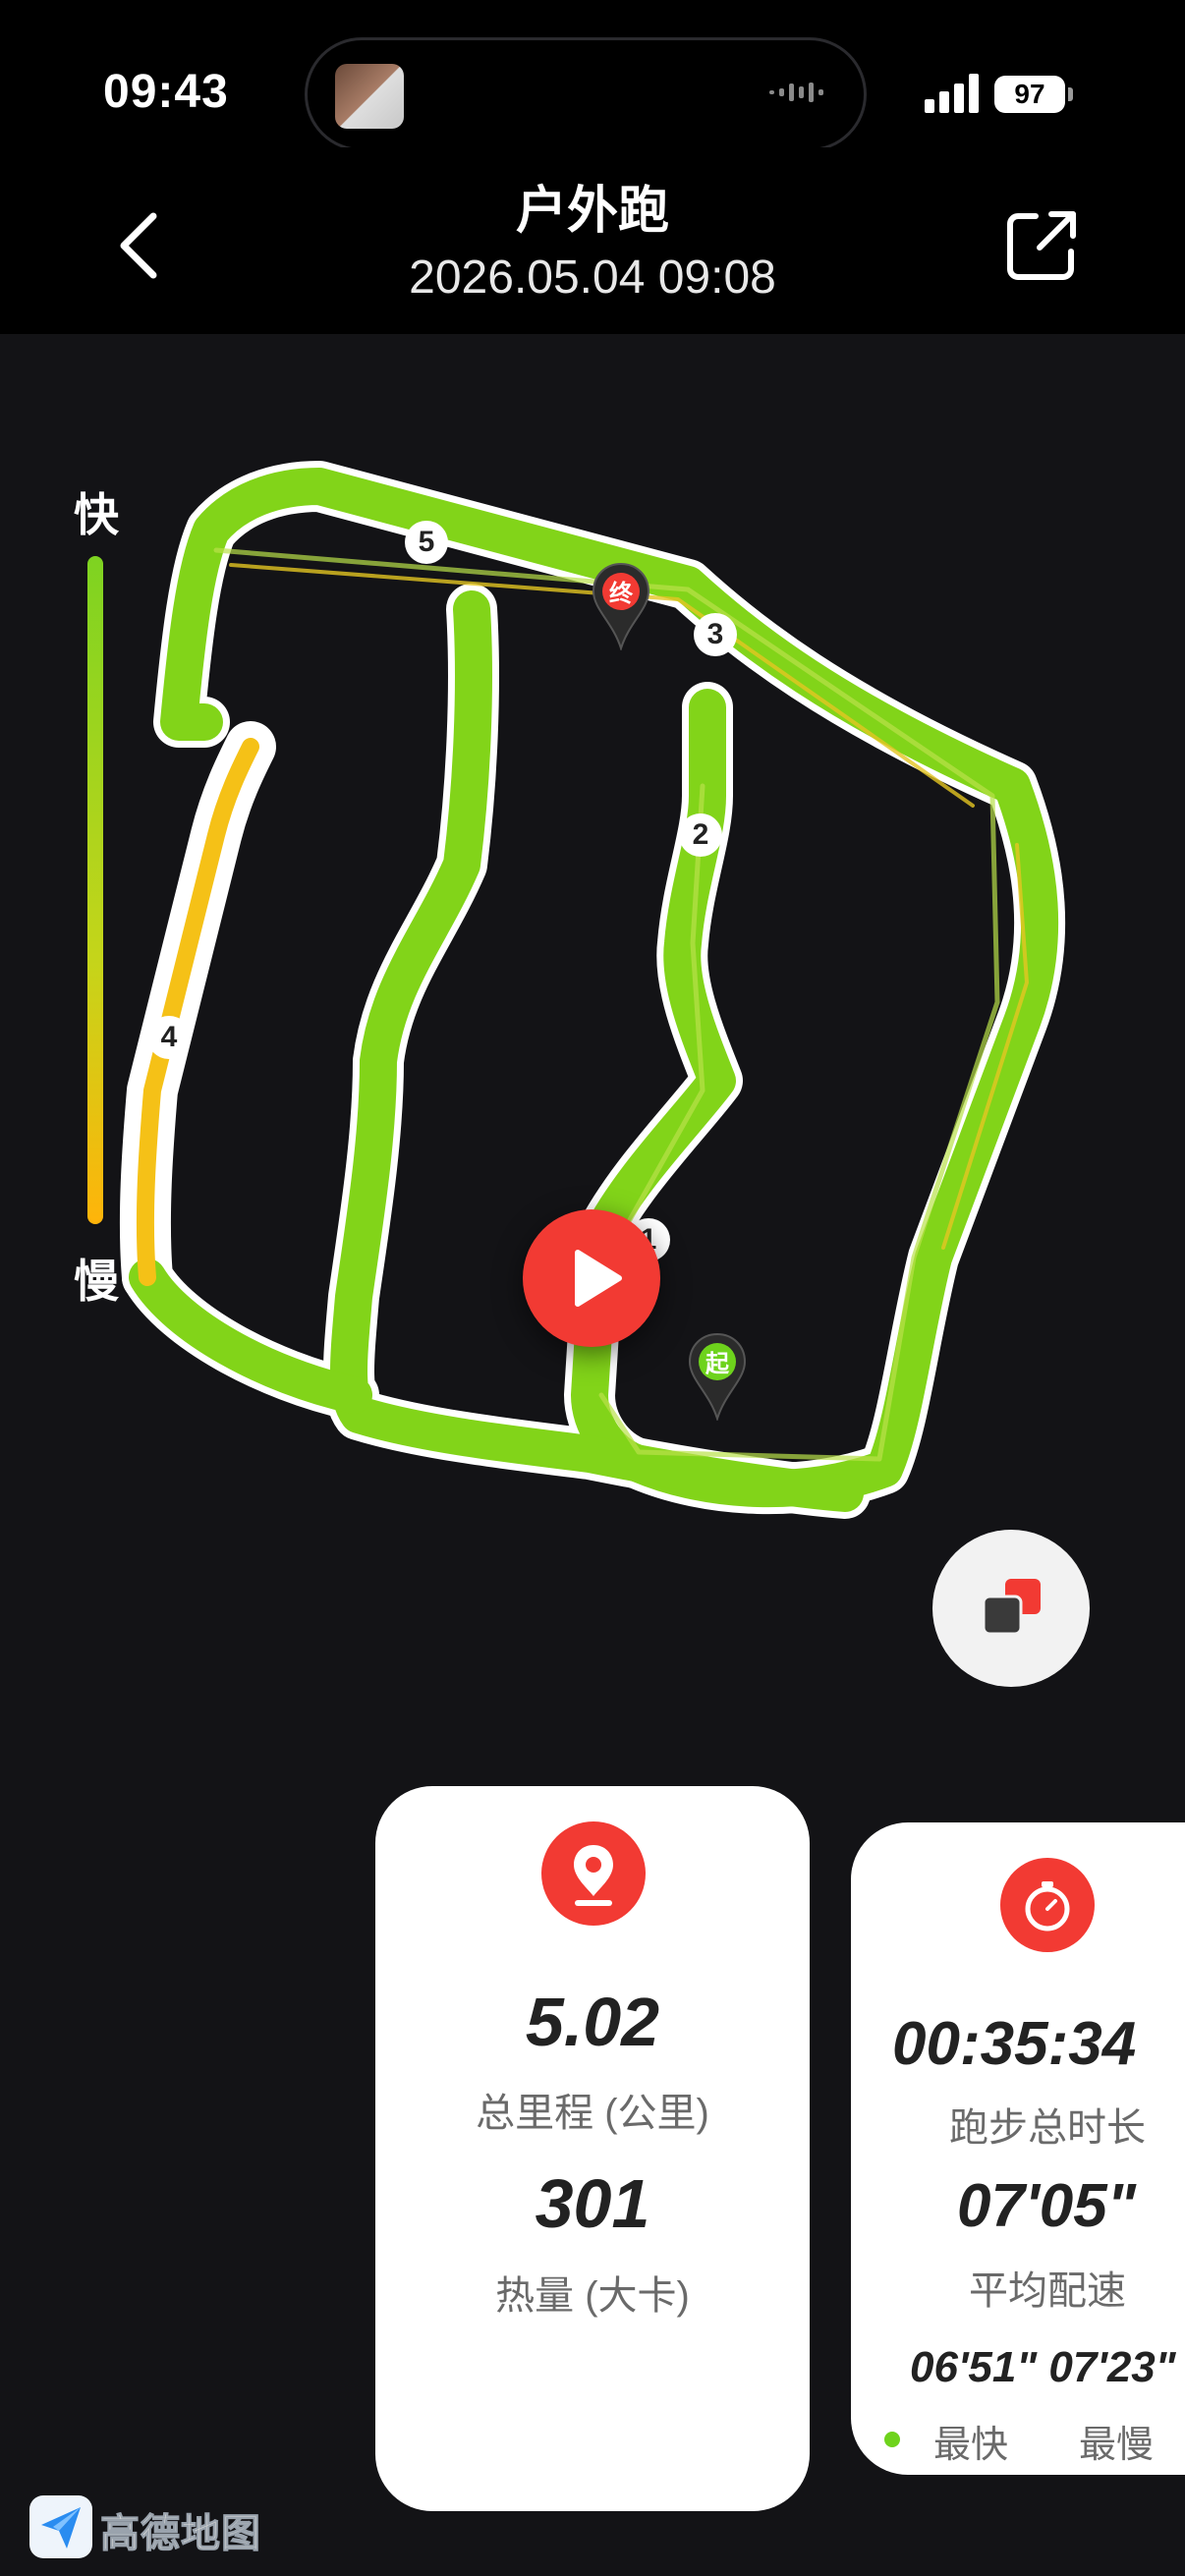 The height and width of the screenshot is (2576, 1185). What do you see at coordinates (442, 891) in the screenshot?
I see `km-markers` at bounding box center [442, 891].